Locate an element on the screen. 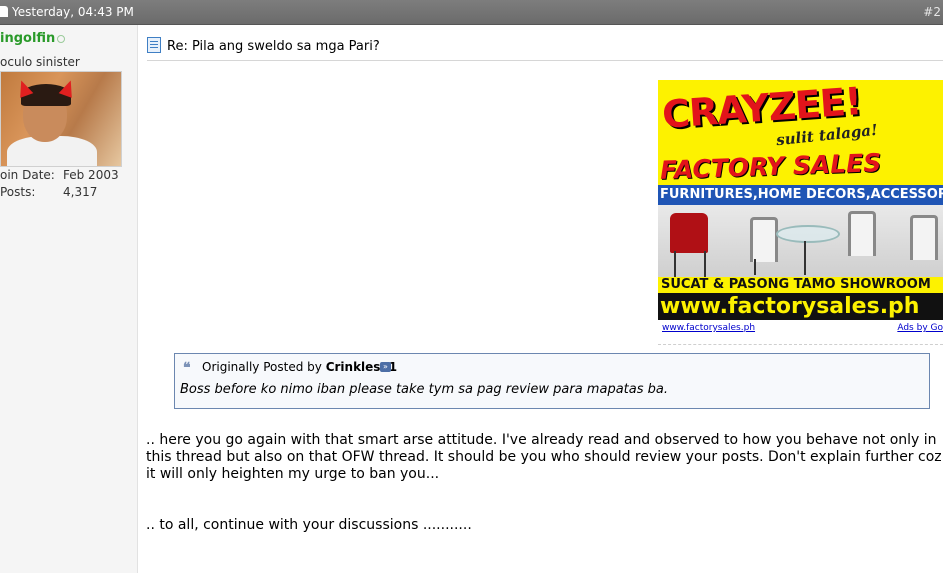 The height and width of the screenshot is (573, 943). ad-showroom: SUCAT & PASONG TAMO SHOWROOM is located at coordinates (800, 285).